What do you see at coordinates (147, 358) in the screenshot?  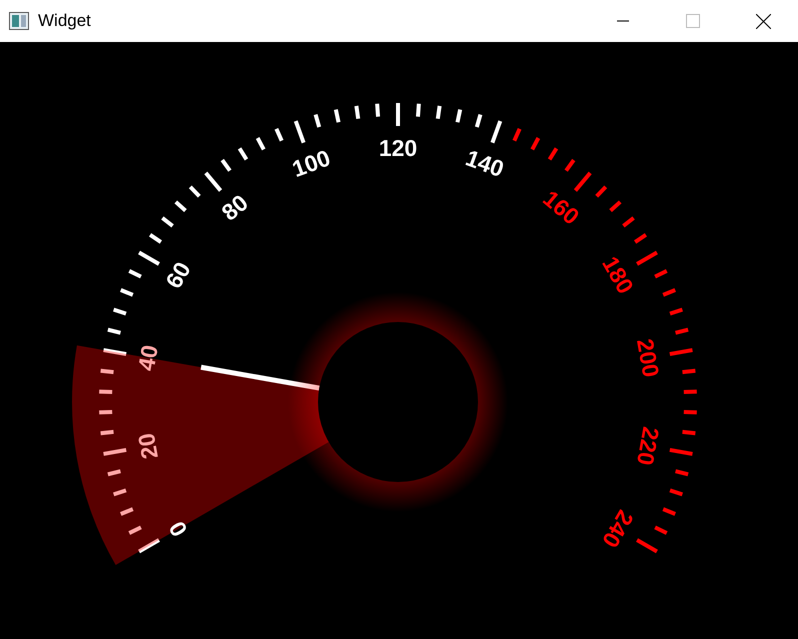 I see `speed-label: 40` at bounding box center [147, 358].